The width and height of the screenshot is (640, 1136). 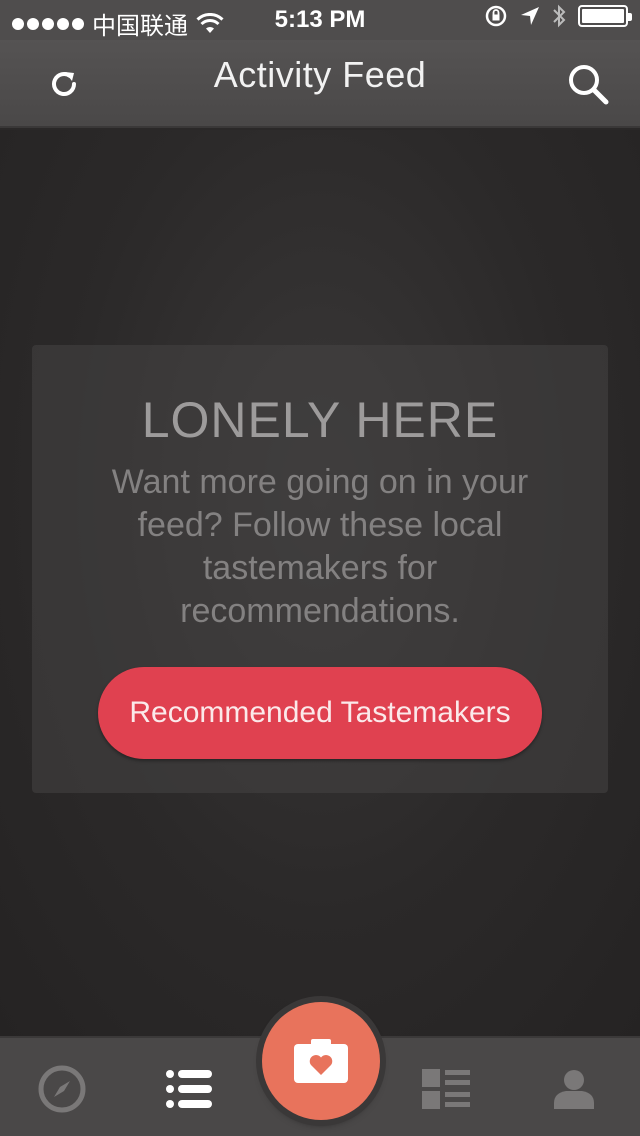 I want to click on tab-explore, so click(x=62, y=1089).